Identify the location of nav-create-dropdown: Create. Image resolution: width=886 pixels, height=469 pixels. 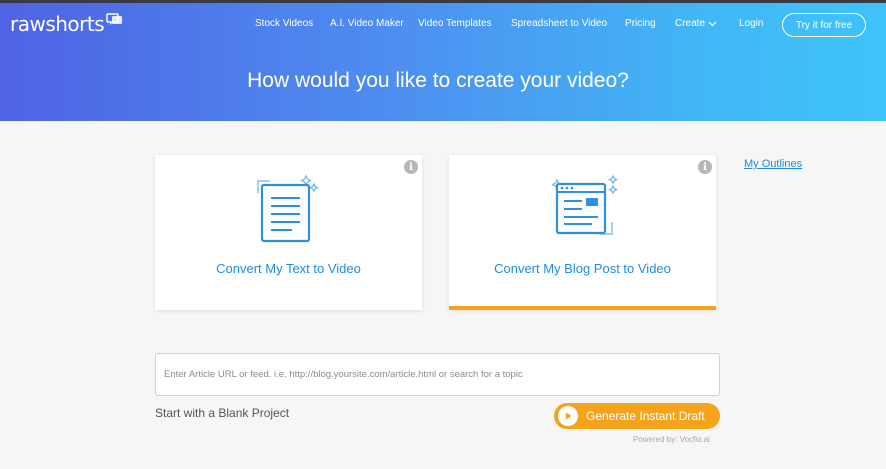
(696, 23).